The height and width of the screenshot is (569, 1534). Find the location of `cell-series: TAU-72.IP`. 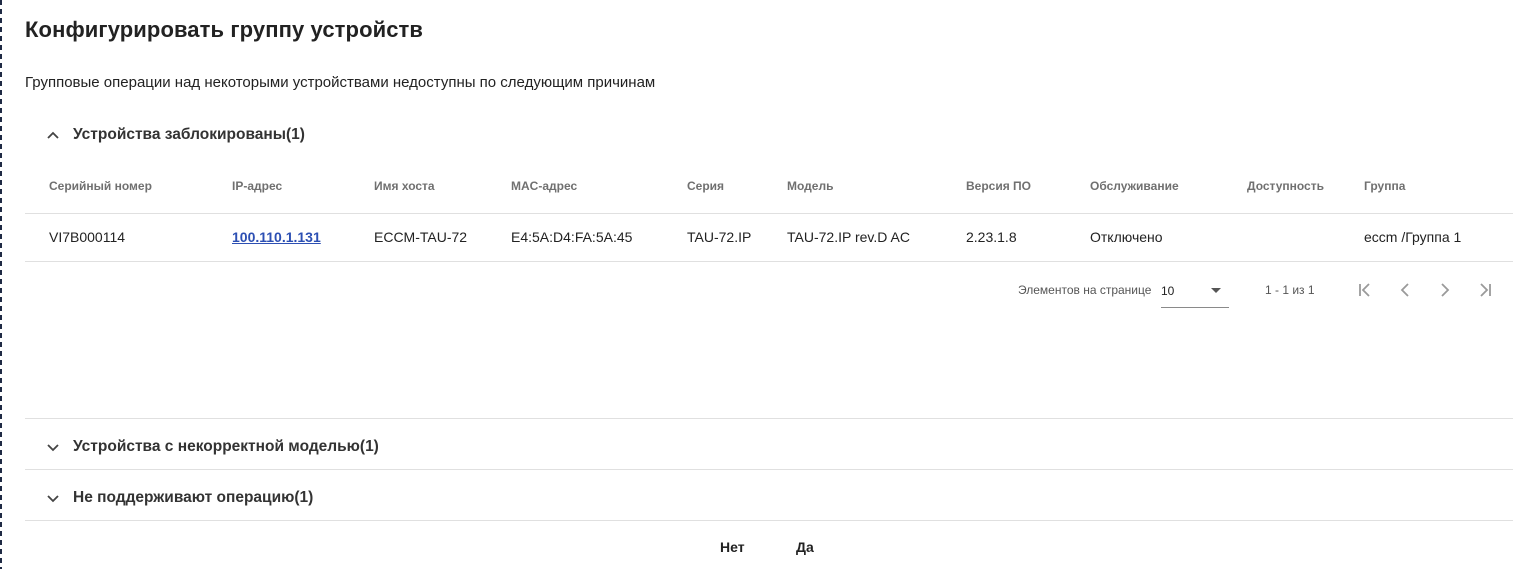

cell-series: TAU-72.IP is located at coordinates (719, 237).